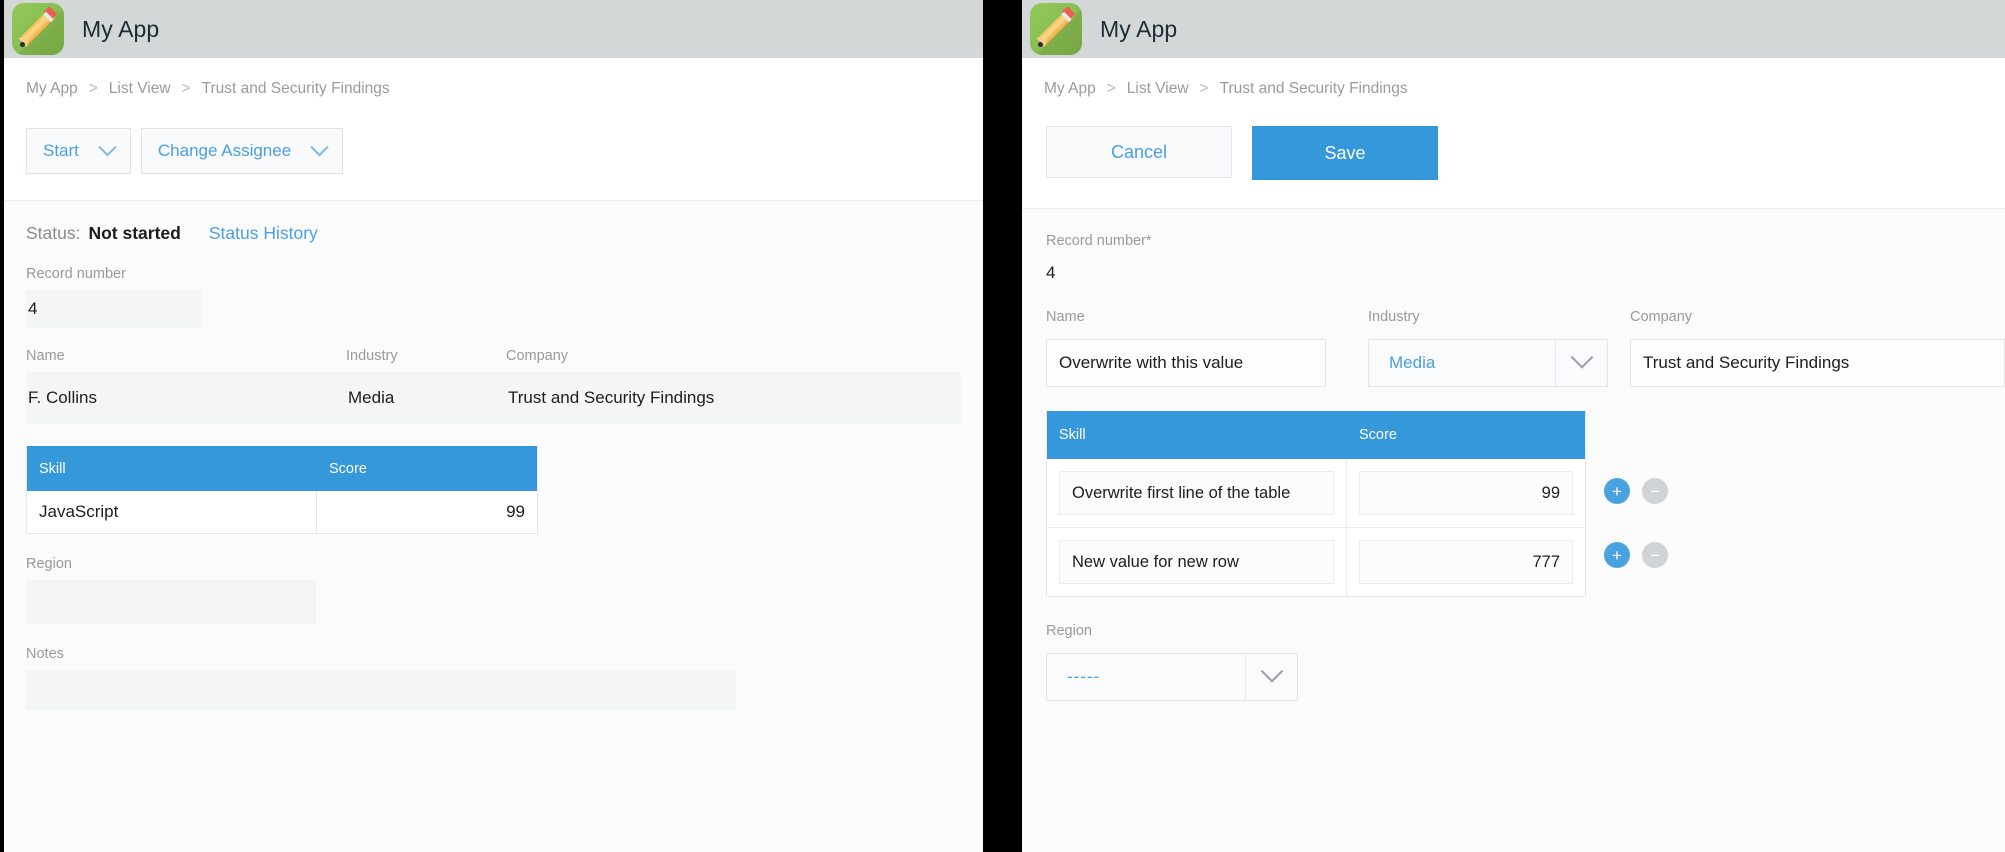 The image size is (2005, 852). I want to click on cell-score: 777, so click(1466, 562).